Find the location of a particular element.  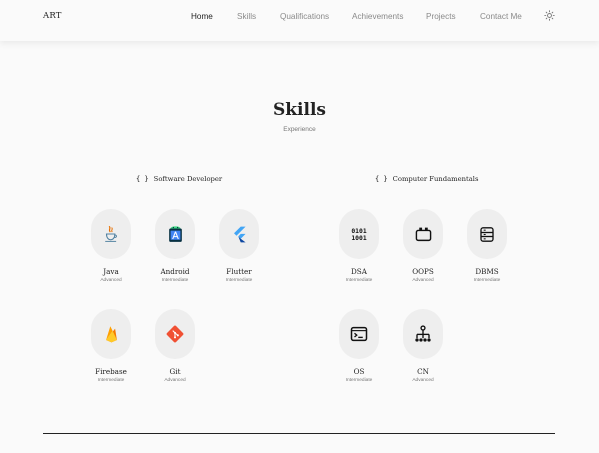

skill-java: Java Advanced is located at coordinates (111, 246).